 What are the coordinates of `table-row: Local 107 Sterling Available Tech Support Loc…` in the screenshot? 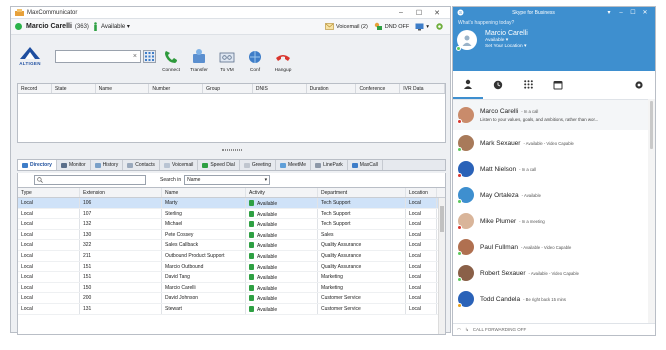 It's located at (231, 214).